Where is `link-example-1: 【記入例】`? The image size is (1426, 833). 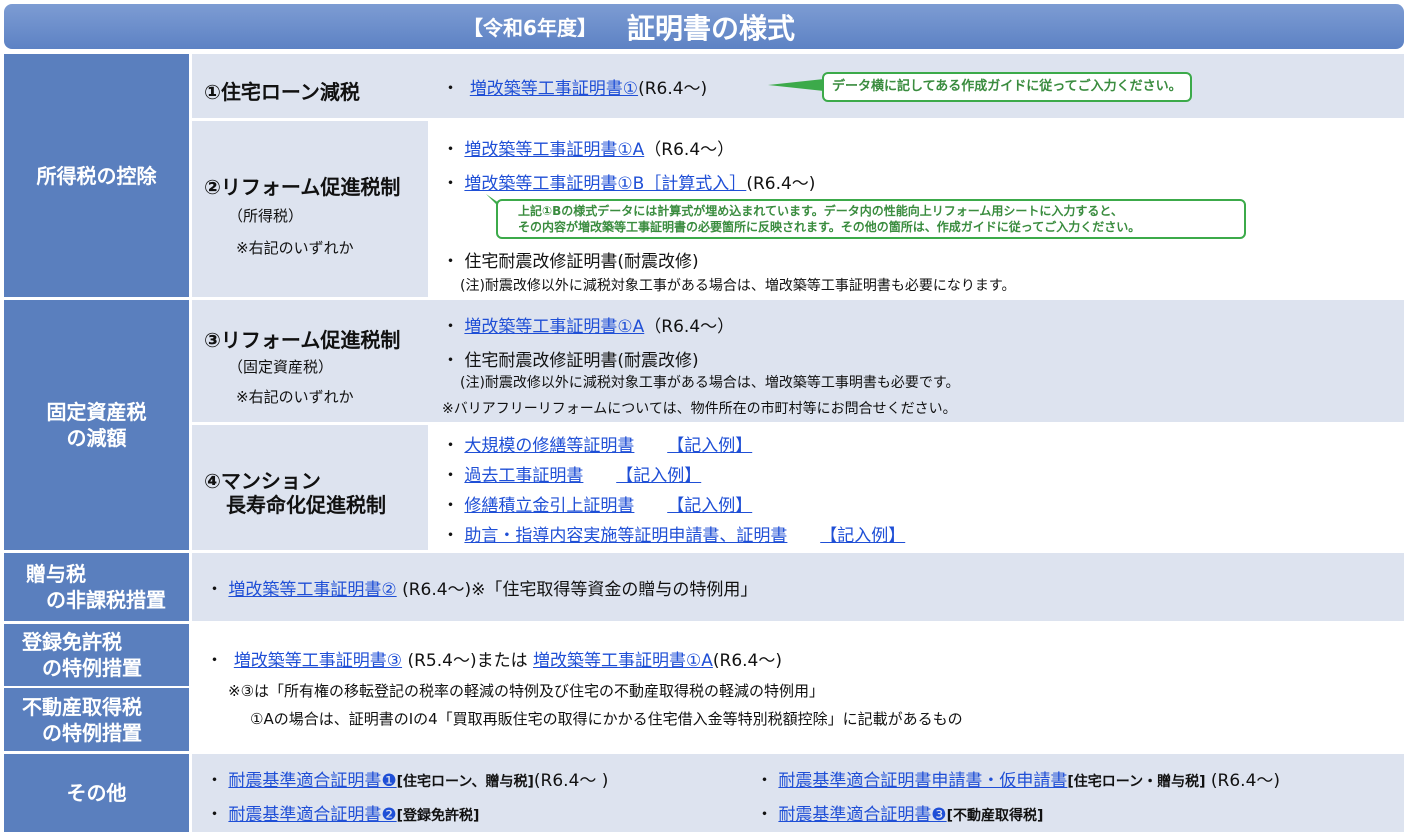
link-example-1: 【記入例】 is located at coordinates (709, 446).